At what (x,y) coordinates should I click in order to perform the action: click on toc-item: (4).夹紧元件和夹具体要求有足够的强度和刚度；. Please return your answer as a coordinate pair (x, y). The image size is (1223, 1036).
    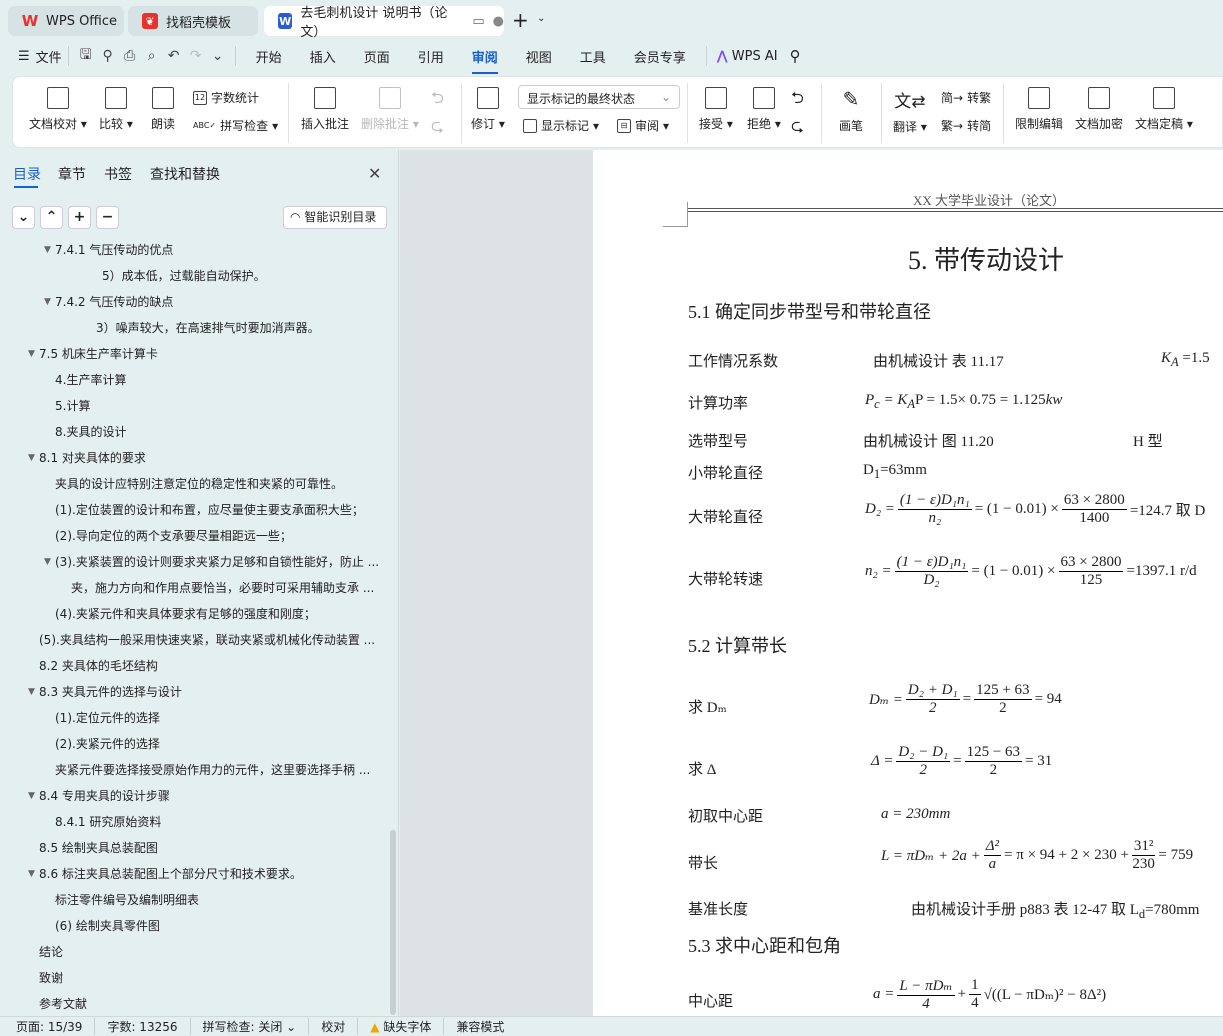
    Looking at the image, I should click on (185, 614).